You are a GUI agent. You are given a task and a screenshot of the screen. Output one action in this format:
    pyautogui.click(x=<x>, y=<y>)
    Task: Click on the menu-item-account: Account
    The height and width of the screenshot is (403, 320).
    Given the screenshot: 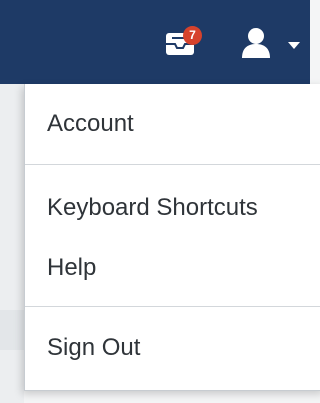 What is the action you would take?
    pyautogui.click(x=90, y=124)
    